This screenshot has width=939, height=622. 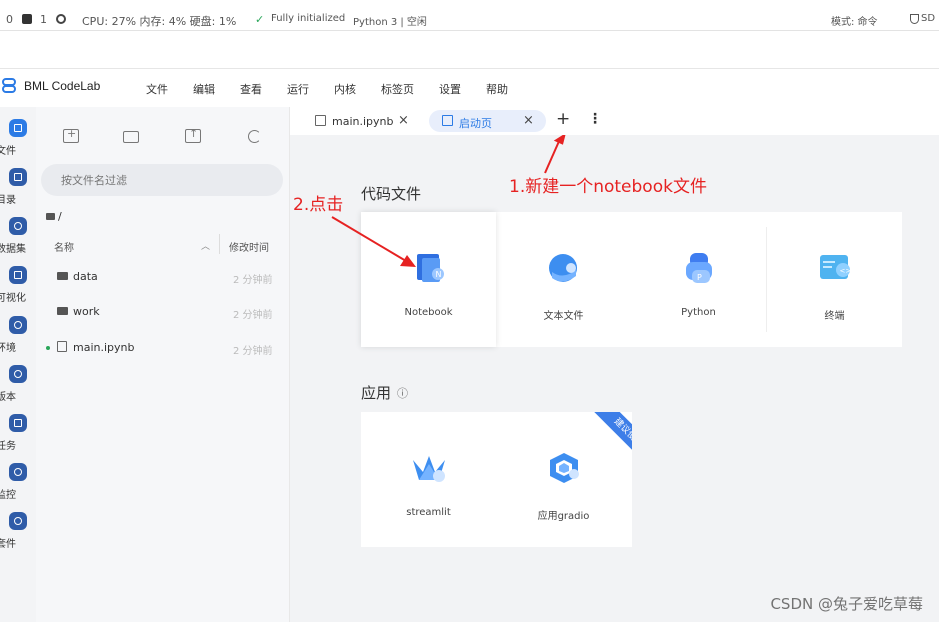 What do you see at coordinates (595, 119) in the screenshot?
I see `more-icon: ⋮` at bounding box center [595, 119].